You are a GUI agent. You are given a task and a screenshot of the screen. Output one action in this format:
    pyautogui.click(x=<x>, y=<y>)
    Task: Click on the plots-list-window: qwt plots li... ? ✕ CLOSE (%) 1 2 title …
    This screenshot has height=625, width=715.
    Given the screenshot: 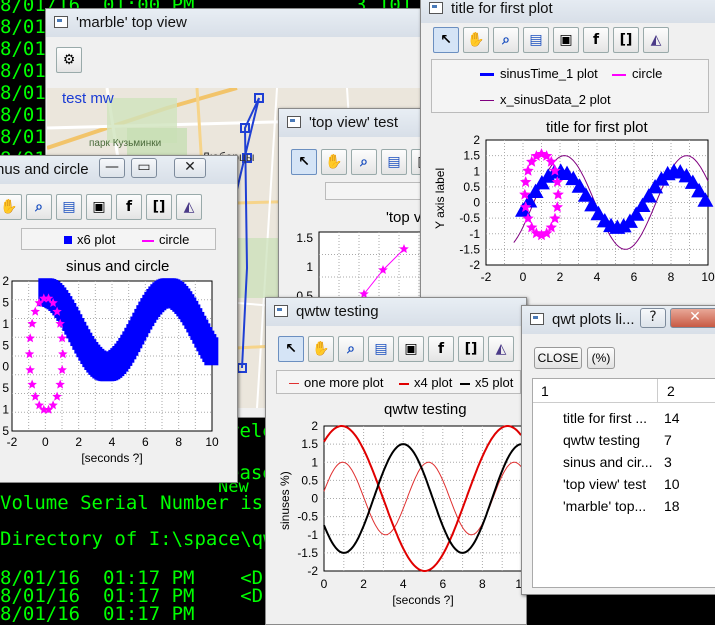 What is the action you would take?
    pyautogui.click(x=618, y=450)
    